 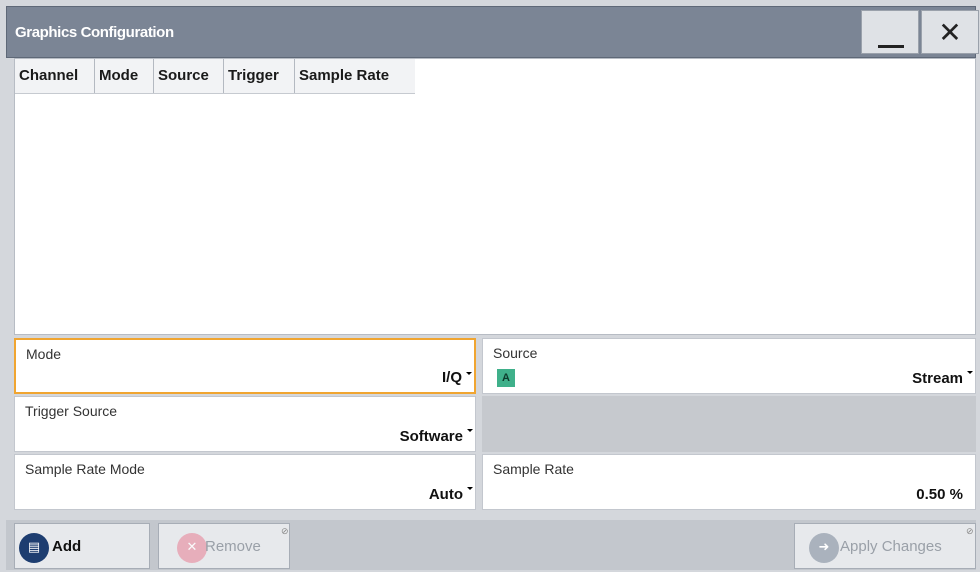 What do you see at coordinates (192, 548) in the screenshot?
I see `remove-icon: ✕` at bounding box center [192, 548].